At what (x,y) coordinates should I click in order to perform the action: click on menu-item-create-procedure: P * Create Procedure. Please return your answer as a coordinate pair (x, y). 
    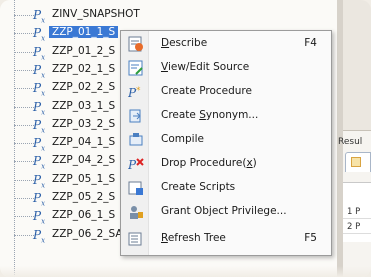
    Looking at the image, I should click on (226, 92).